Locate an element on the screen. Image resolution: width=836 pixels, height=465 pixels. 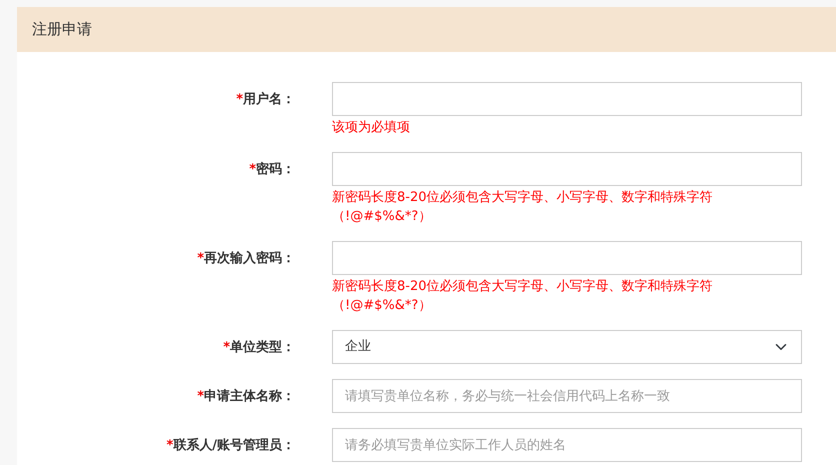
input-field: 请填写贵单位名称，务必与统一社会信用代码上名称一致 is located at coordinates (567, 396).